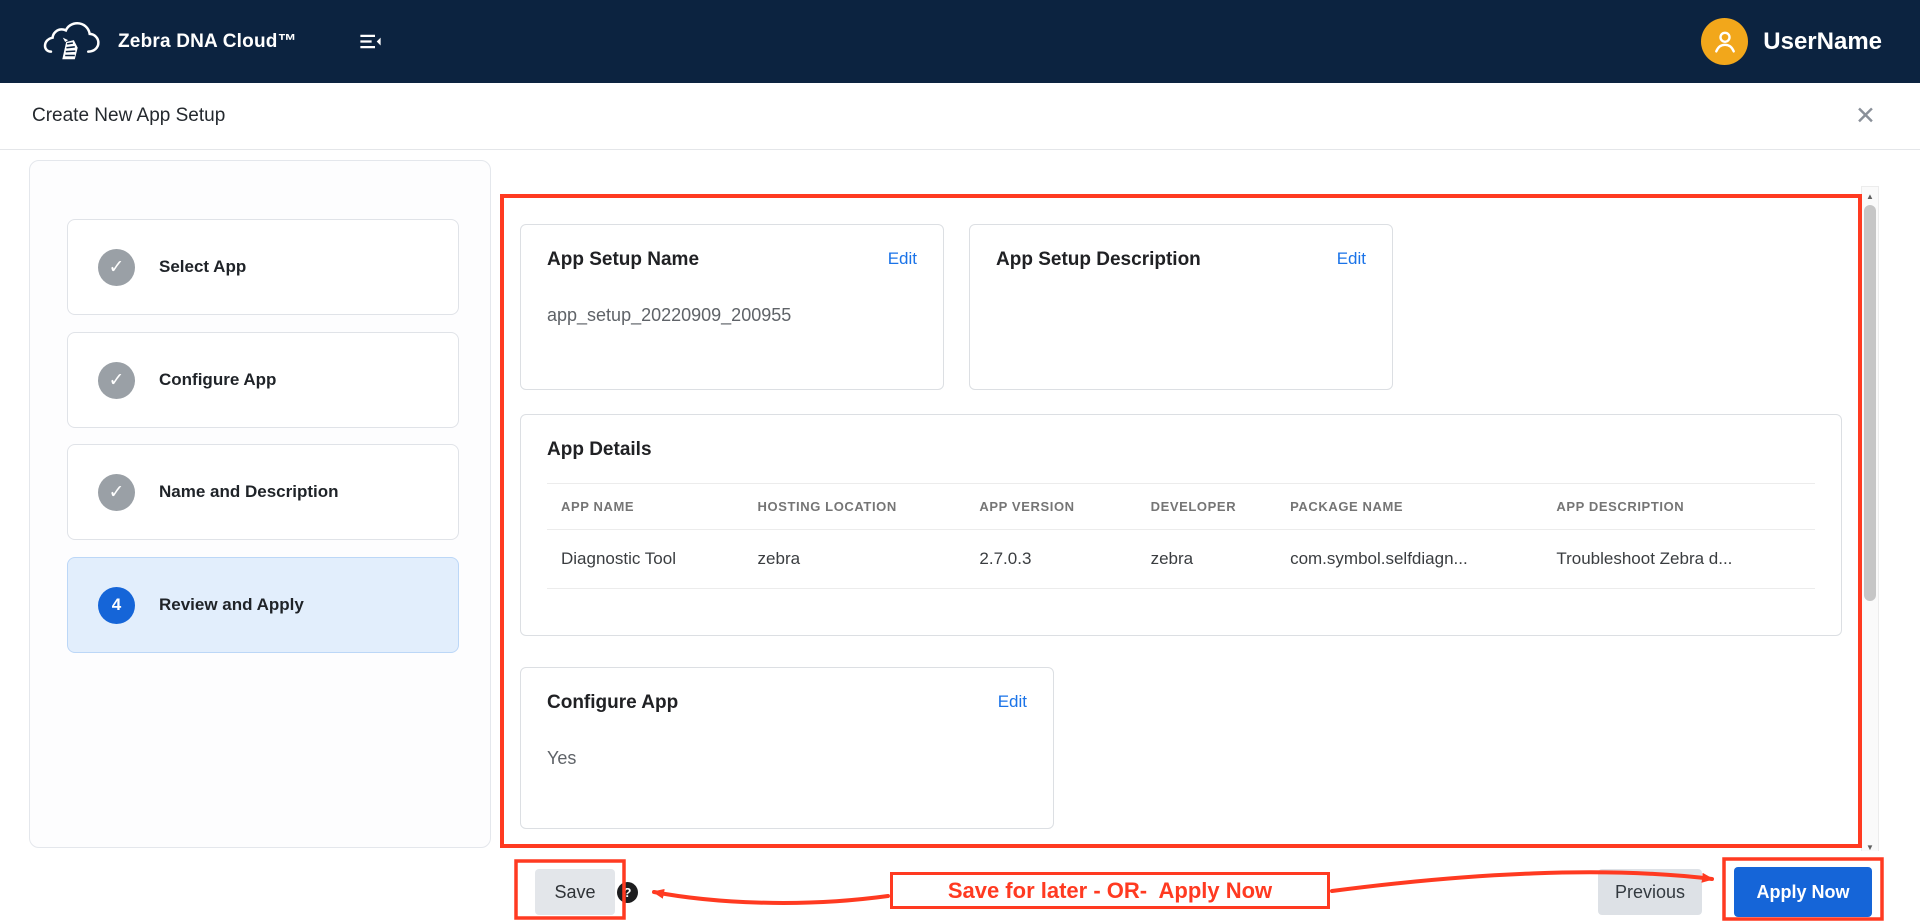  I want to click on edit-name-link: Edit, so click(902, 259).